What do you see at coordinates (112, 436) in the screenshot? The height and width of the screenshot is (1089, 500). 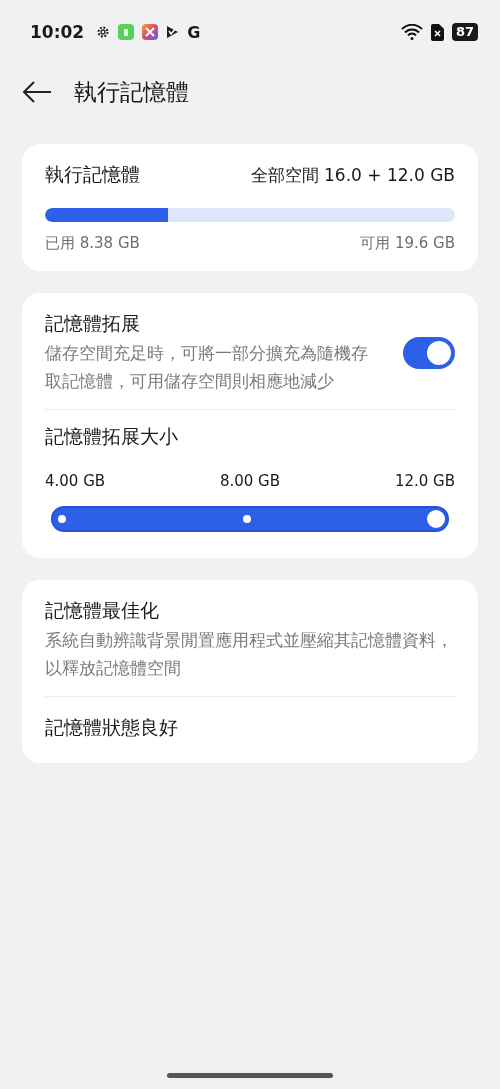 I see `setting-title: 記憶體拓展大小` at bounding box center [112, 436].